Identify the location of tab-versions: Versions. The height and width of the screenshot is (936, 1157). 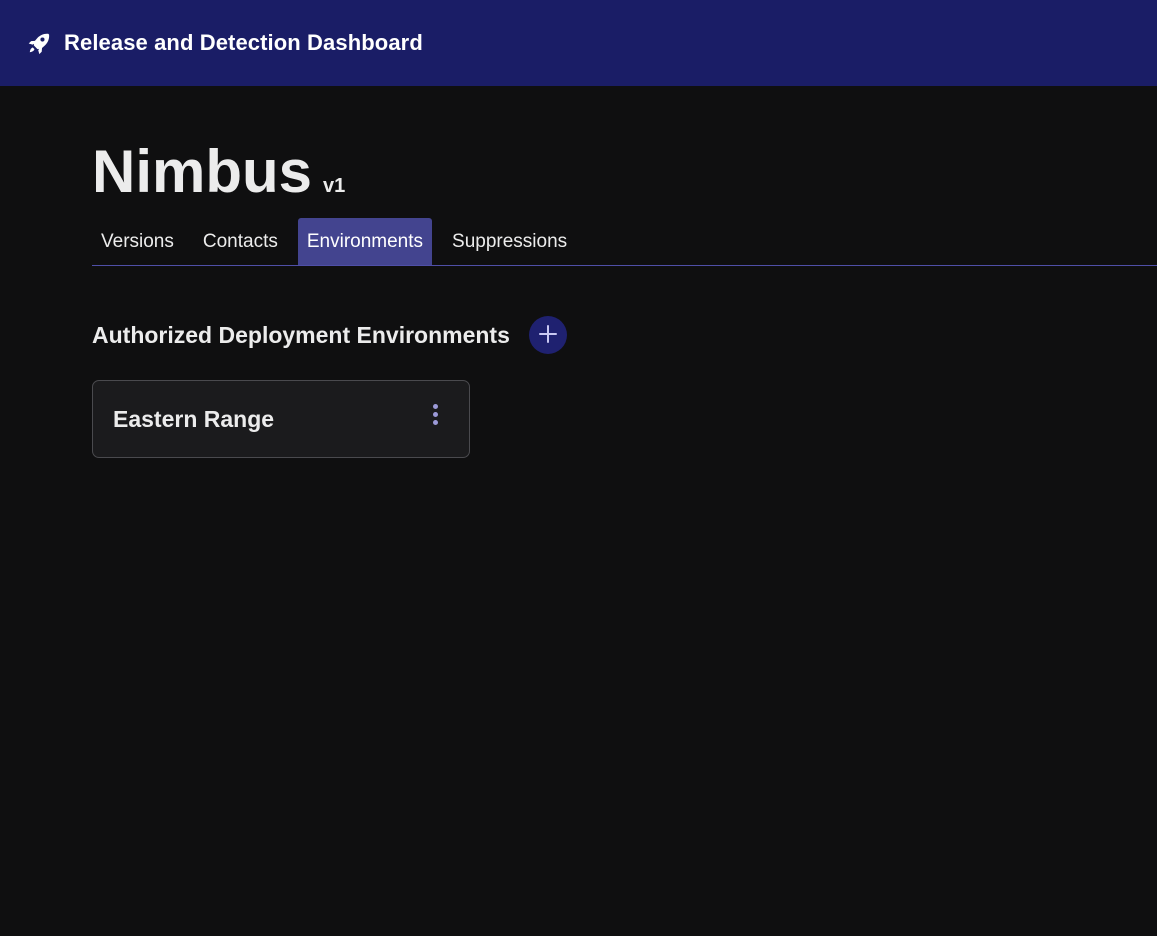
(137, 241).